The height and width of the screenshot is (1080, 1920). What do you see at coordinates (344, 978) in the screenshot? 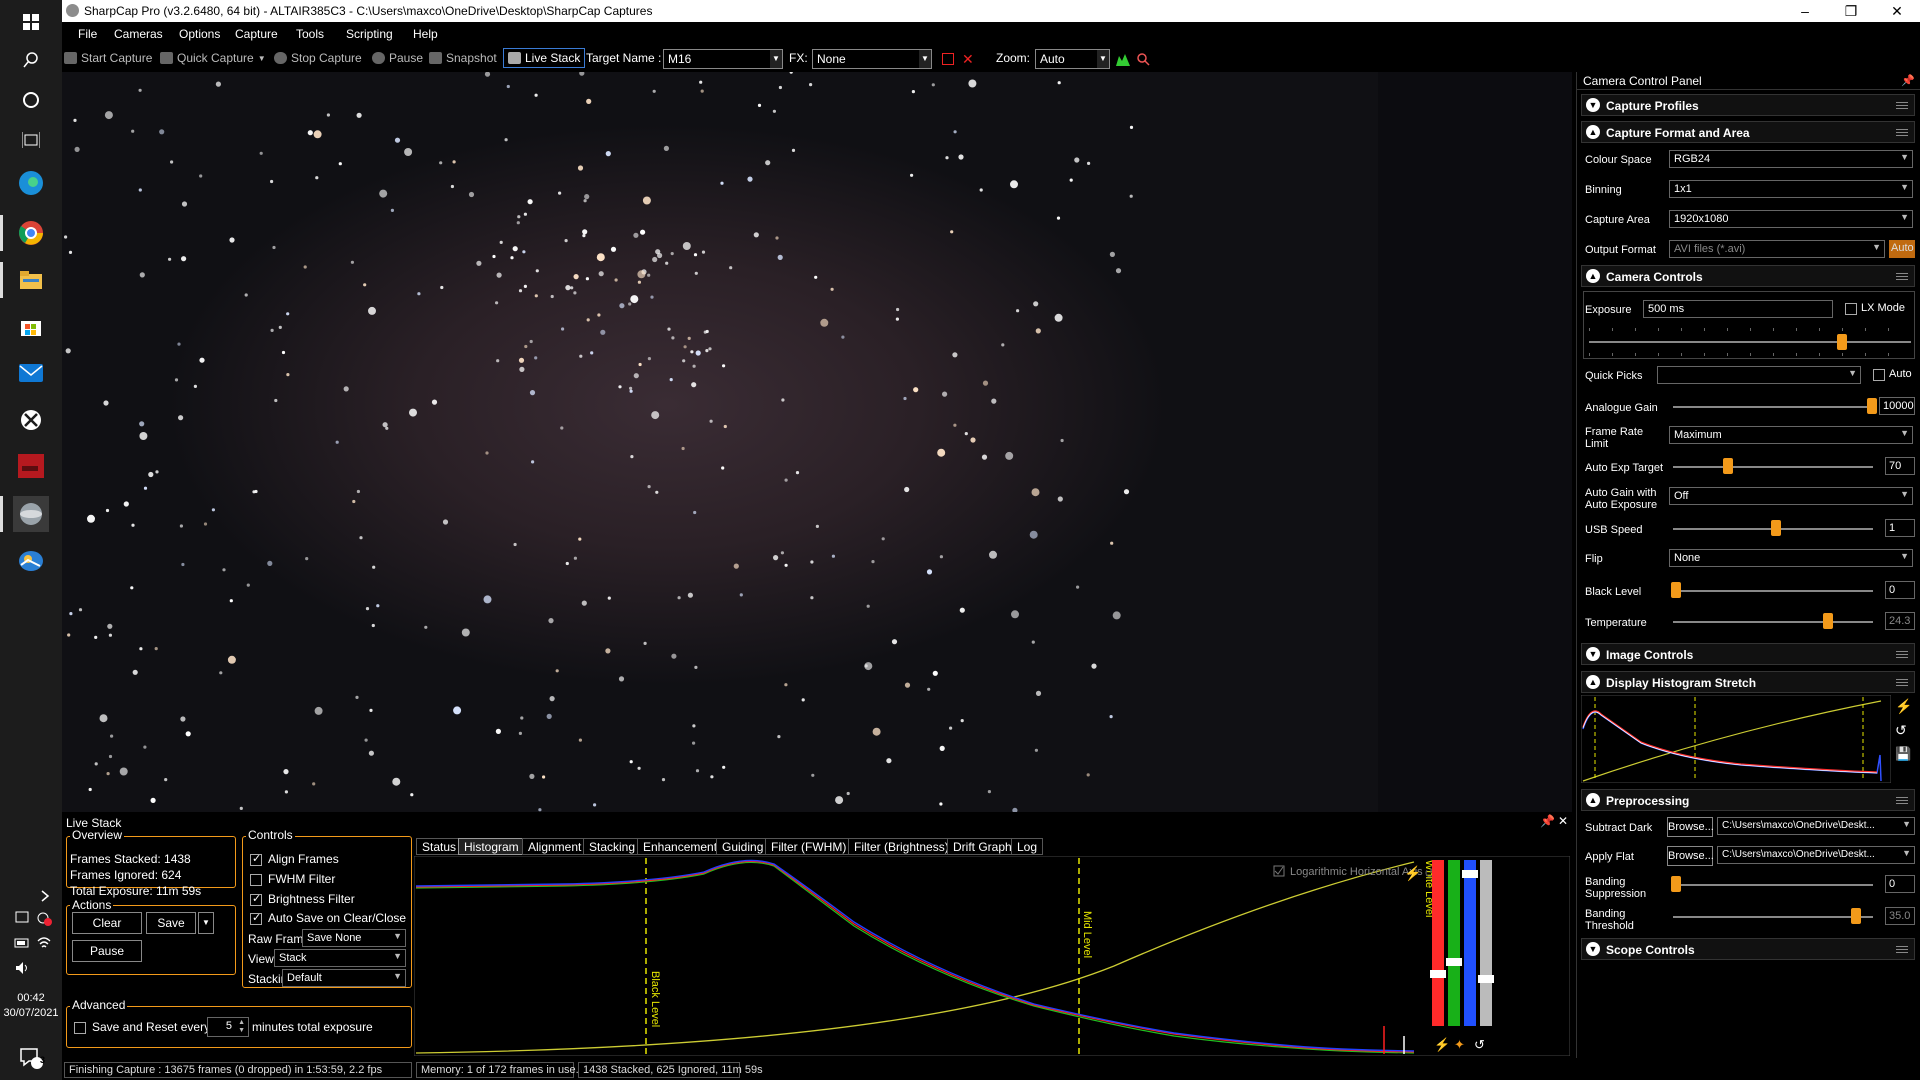
I see `stacking-select: Default ▼` at bounding box center [344, 978].